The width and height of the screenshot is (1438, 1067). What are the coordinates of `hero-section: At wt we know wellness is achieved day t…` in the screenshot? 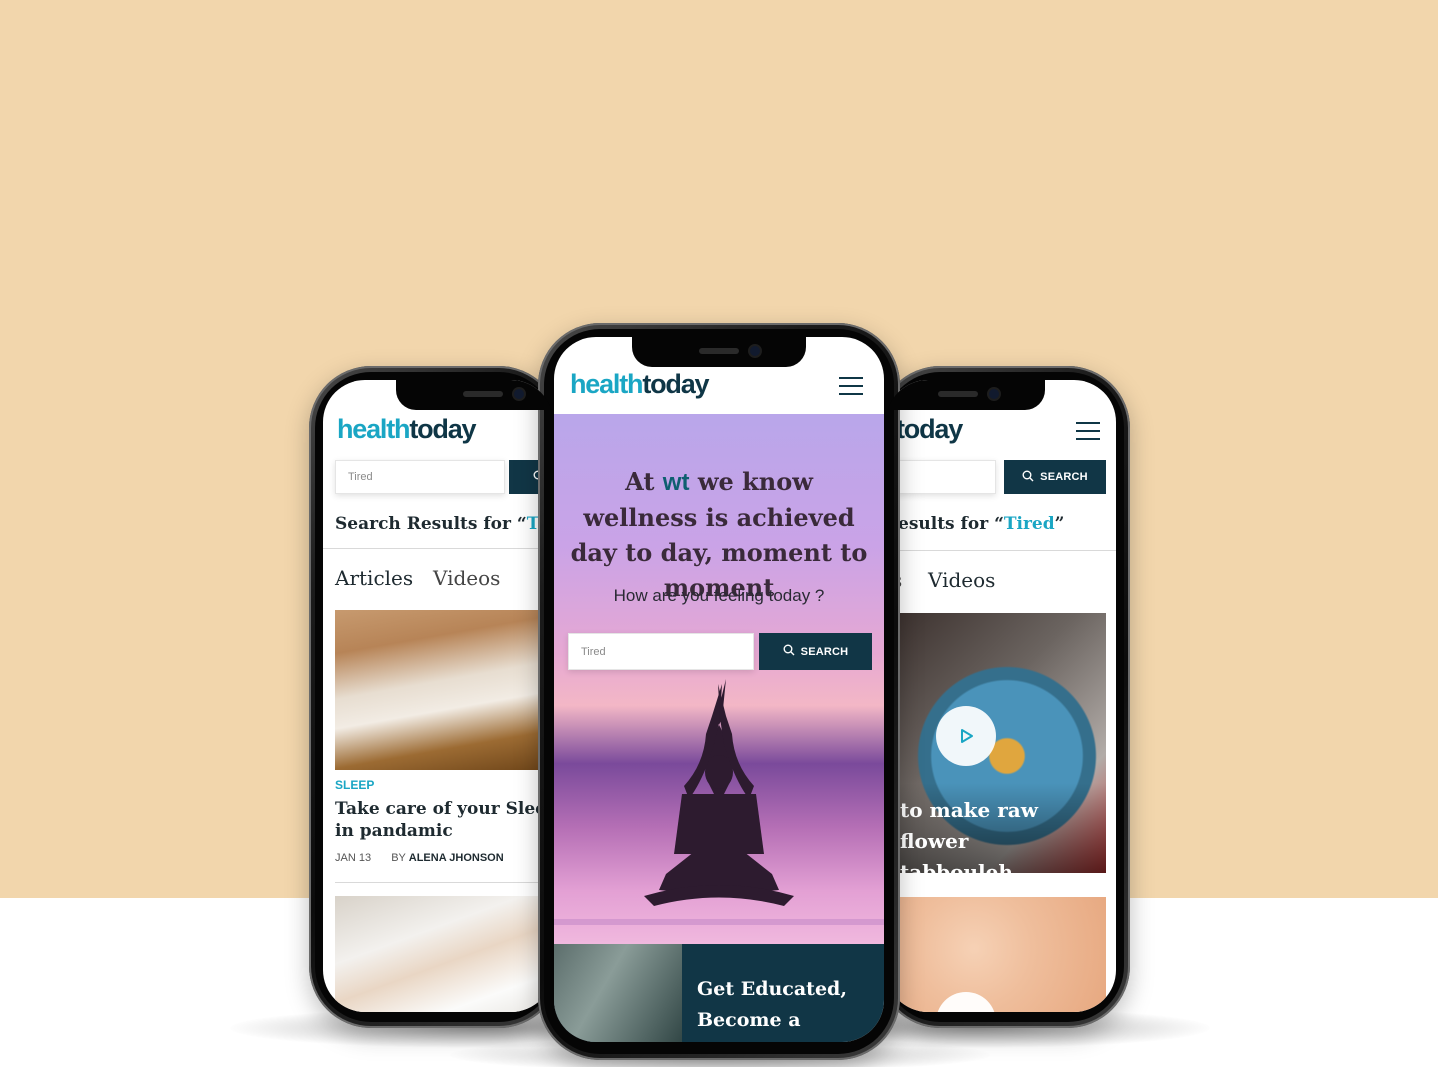 It's located at (719, 679).